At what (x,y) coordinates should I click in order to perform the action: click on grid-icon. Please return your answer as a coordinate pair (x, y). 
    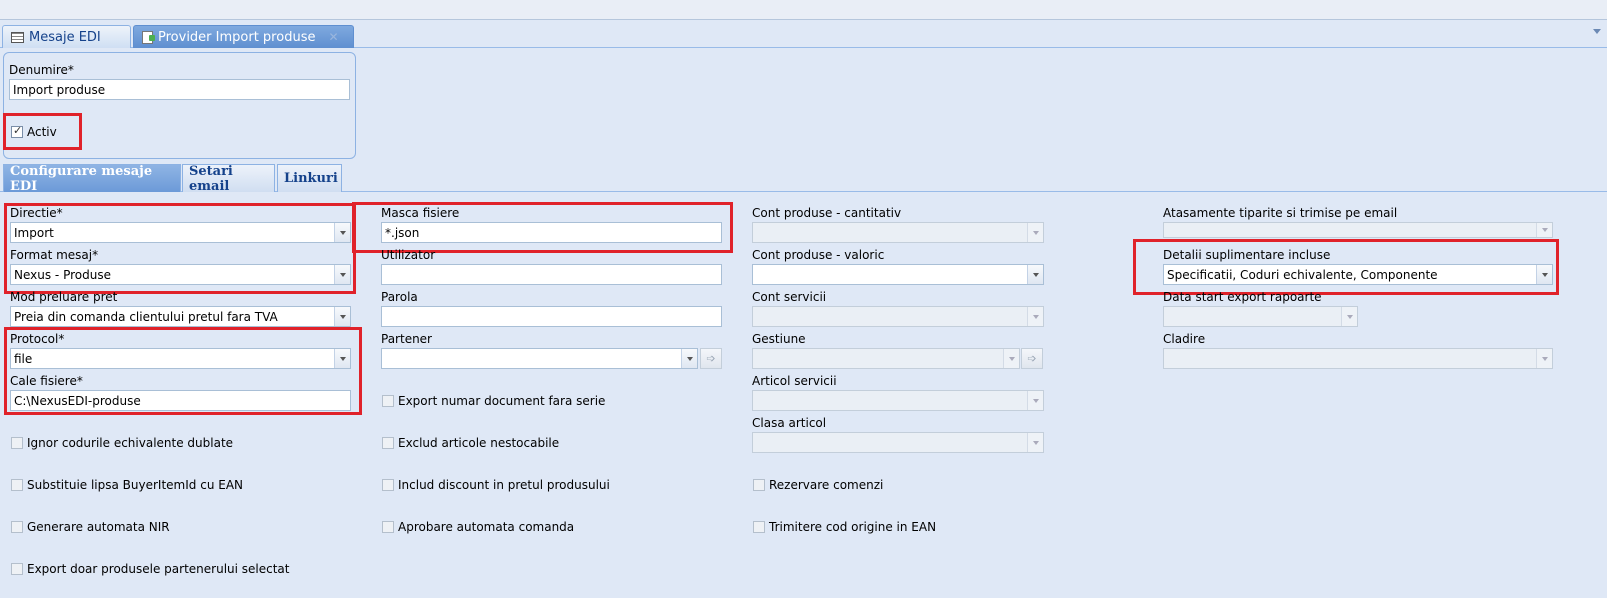
    Looking at the image, I should click on (17, 37).